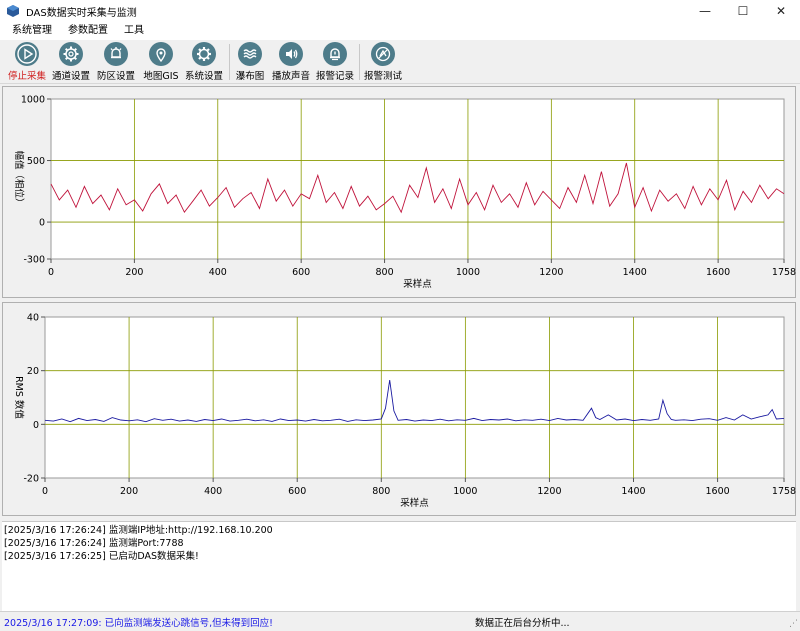 The height and width of the screenshot is (631, 800). What do you see at coordinates (161, 76) in the screenshot?
I see `toolbar-label: 地图GIS` at bounding box center [161, 76].